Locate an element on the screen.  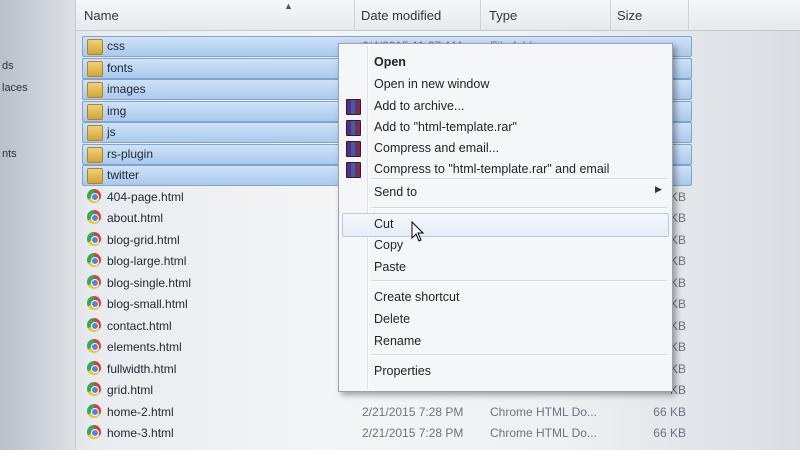
file-name: grid.html is located at coordinates (130, 390).